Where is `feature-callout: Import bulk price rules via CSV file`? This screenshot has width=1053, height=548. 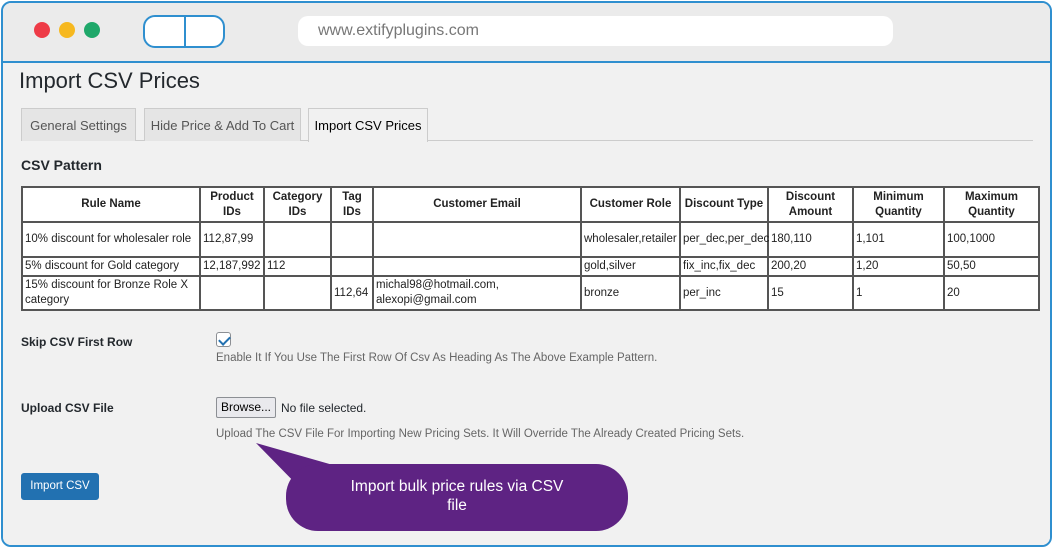
feature-callout: Import bulk price rules via CSV file is located at coordinates (457, 497).